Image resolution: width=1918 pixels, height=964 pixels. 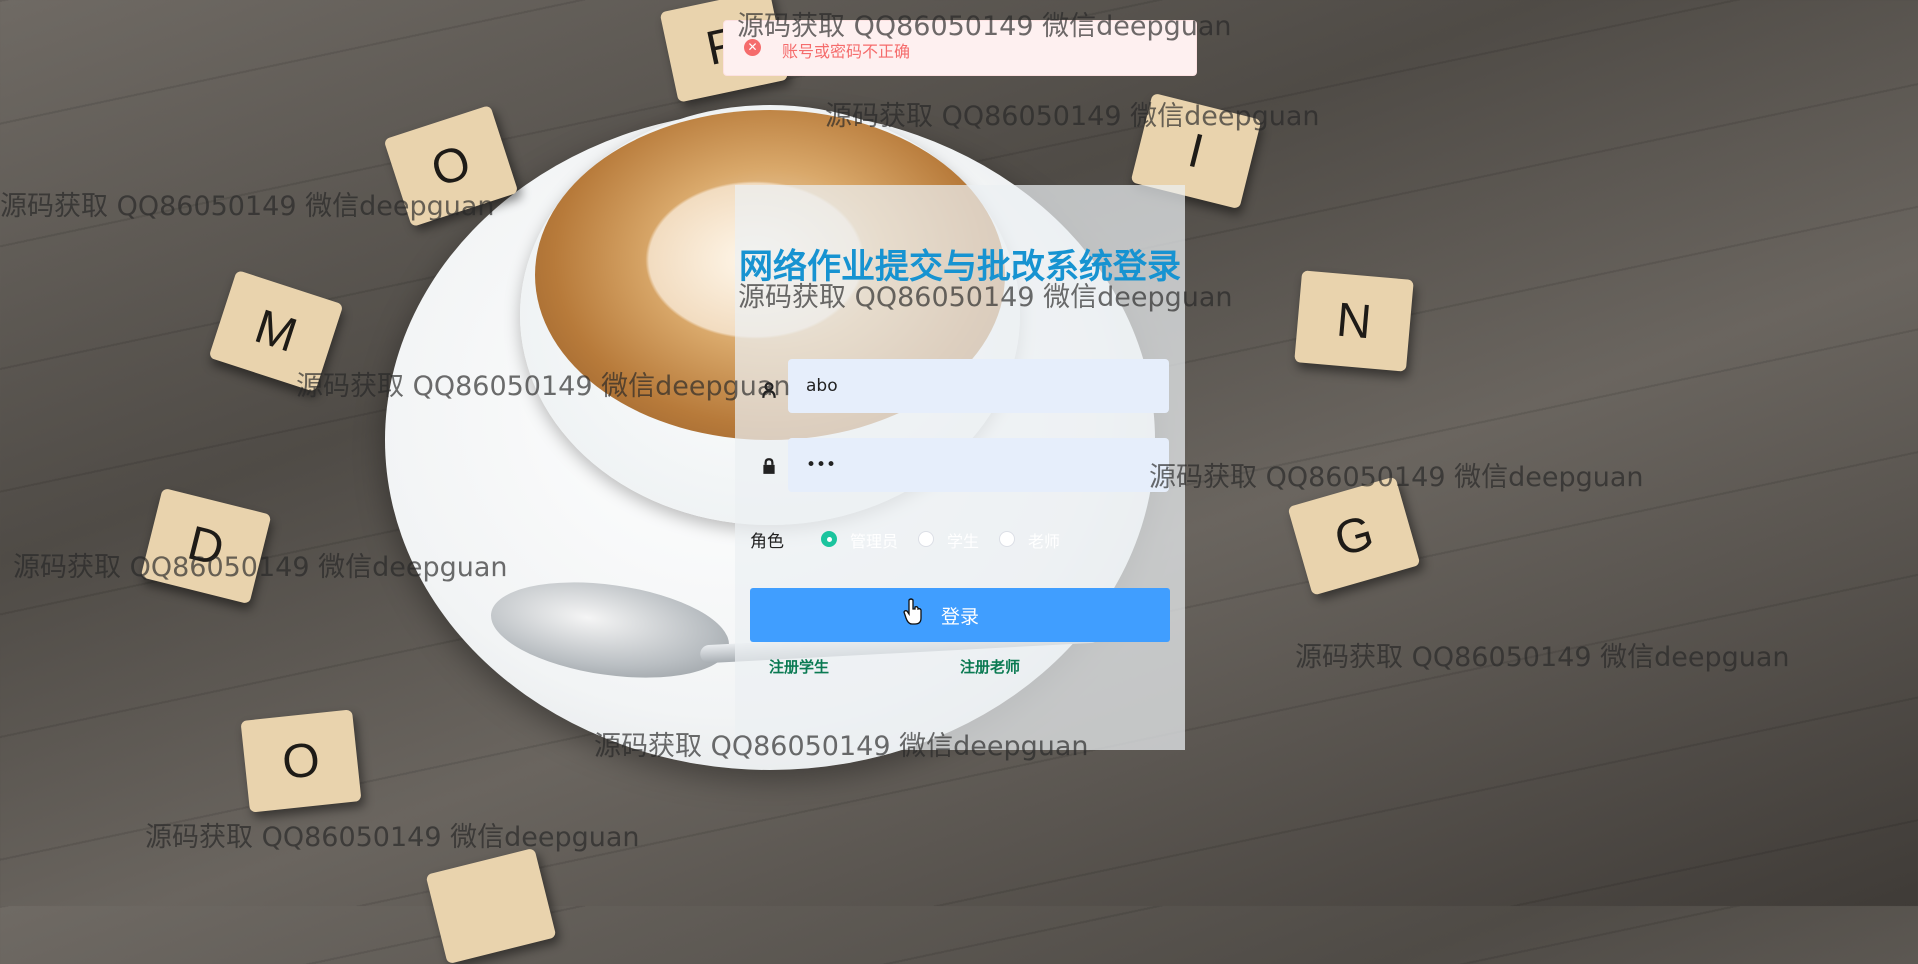 What do you see at coordinates (1354, 536) in the screenshot?
I see `letter-tile: G` at bounding box center [1354, 536].